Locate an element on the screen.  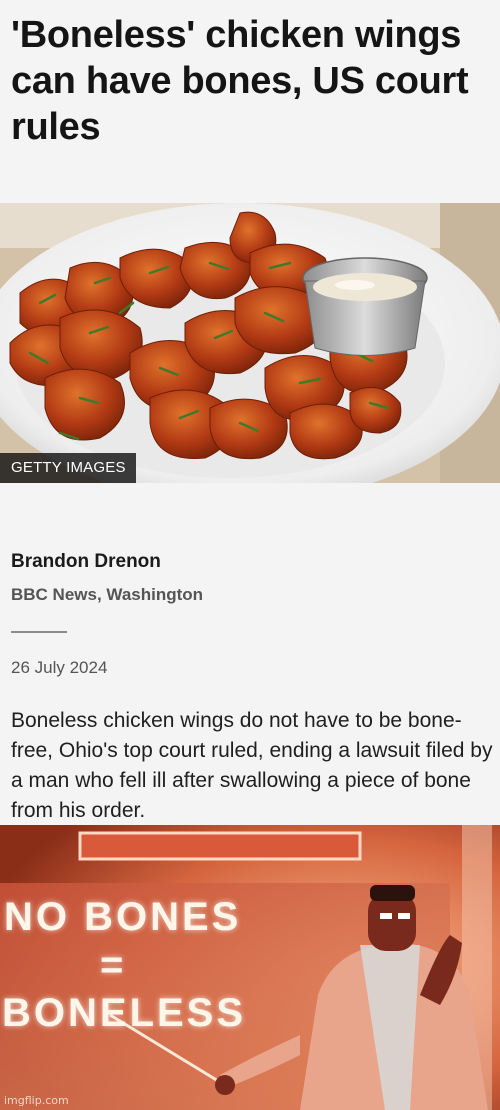
image-caption: GETTY IMAGES is located at coordinates (68, 468).